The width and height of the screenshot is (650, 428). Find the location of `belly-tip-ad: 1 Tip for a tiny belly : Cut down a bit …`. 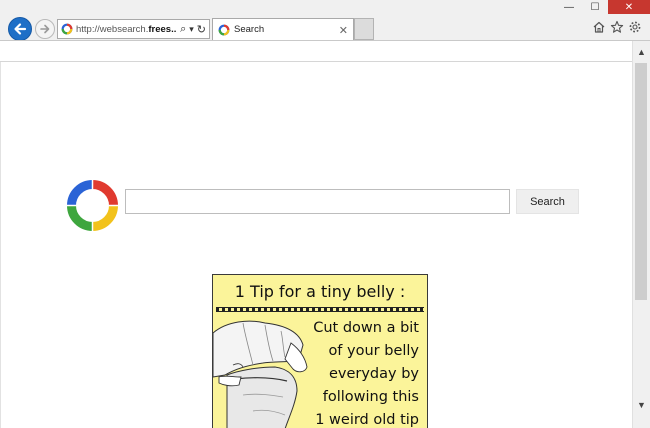

belly-tip-ad: 1 Tip for a tiny belly : Cut down a bit … is located at coordinates (320, 351).